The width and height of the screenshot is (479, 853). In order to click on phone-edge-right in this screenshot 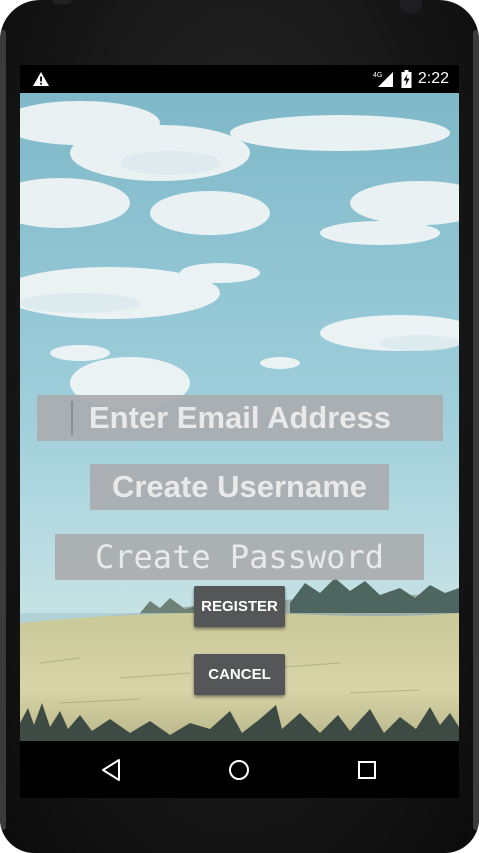, I will do `click(476, 430)`.